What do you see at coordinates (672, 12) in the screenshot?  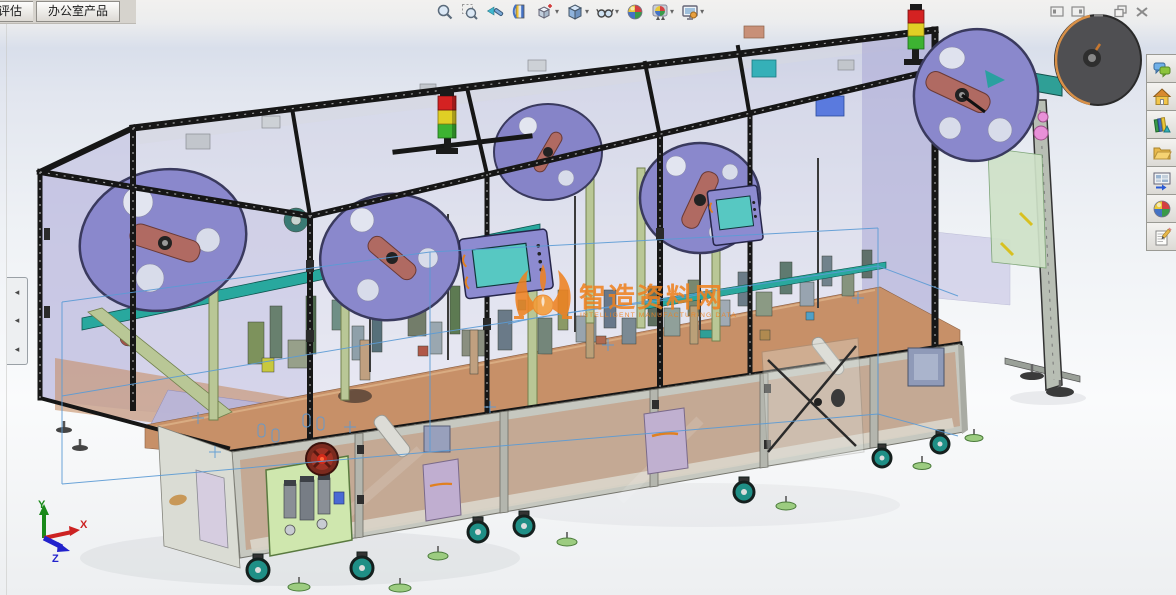 I see `apply-scene-caret: ▾` at bounding box center [672, 12].